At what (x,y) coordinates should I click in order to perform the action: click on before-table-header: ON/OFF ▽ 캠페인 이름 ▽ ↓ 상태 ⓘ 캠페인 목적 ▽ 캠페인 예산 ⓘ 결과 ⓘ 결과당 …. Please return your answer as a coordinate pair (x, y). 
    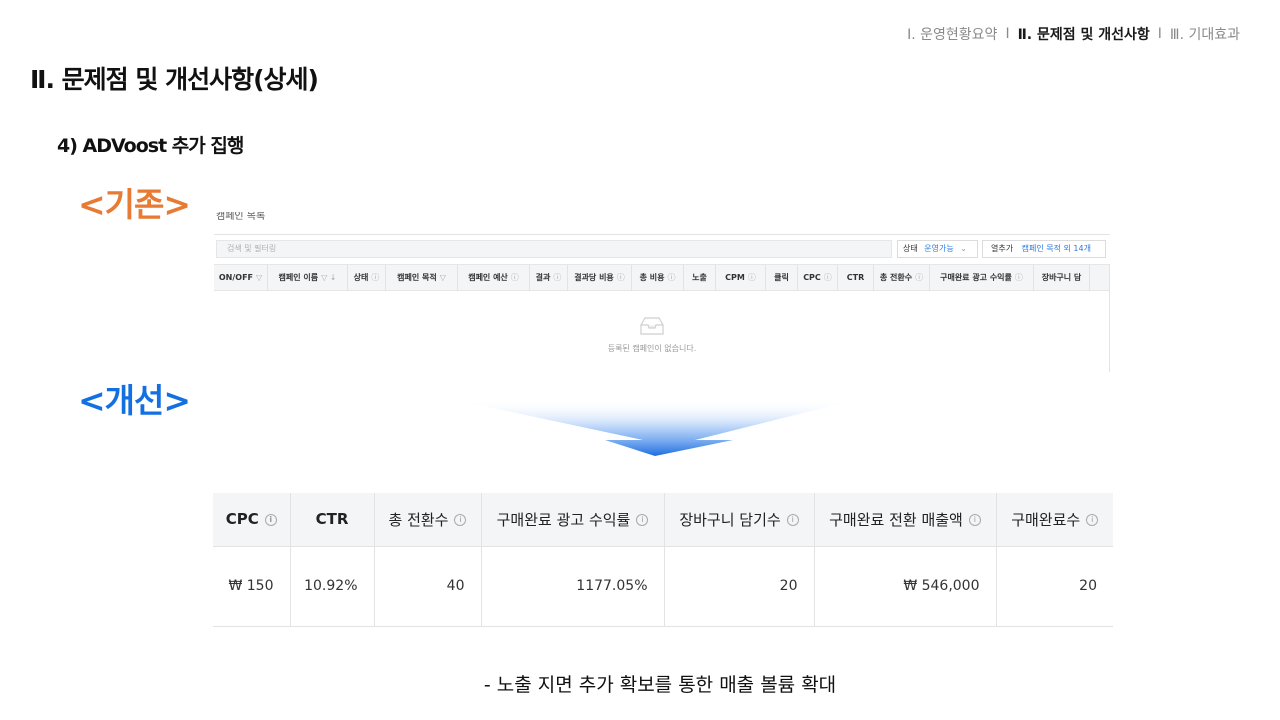
    Looking at the image, I should click on (662, 277).